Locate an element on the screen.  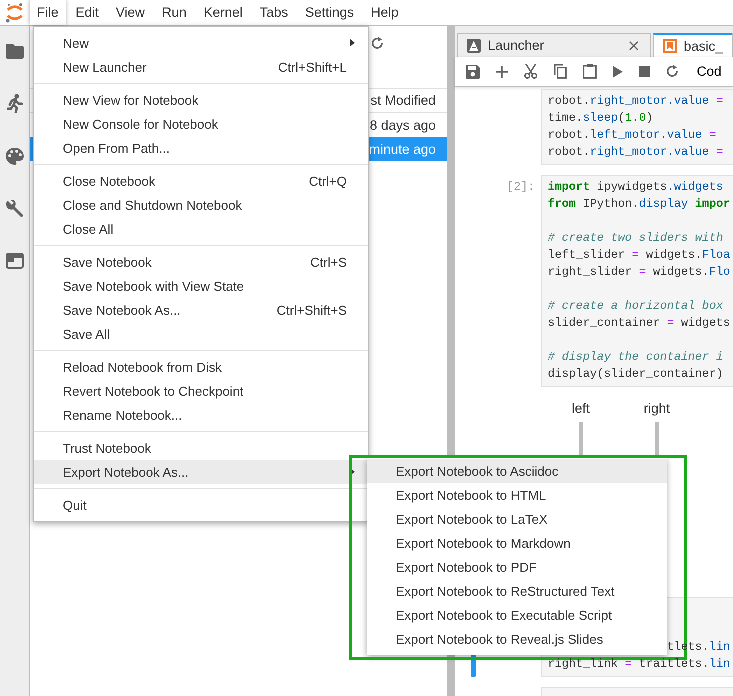
code-line: left_slider = widgets.Floa is located at coordinates (640, 255).